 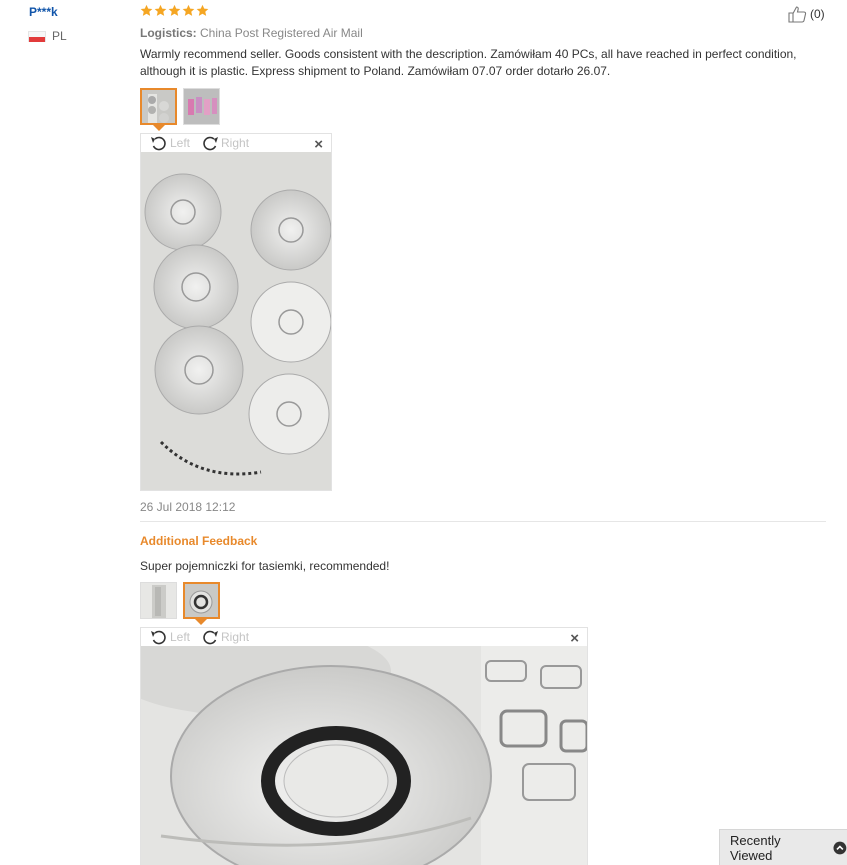 I want to click on buyer-name: P***k, so click(x=43, y=12).